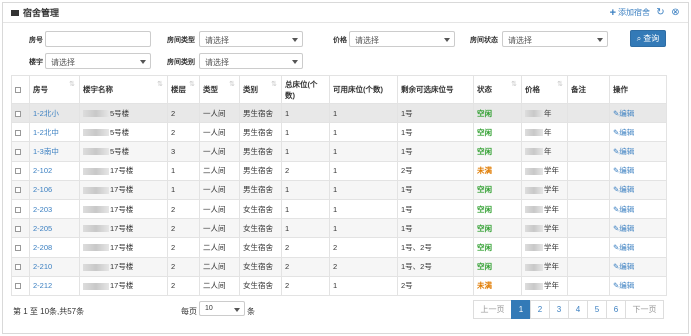  Describe the element at coordinates (339, 170) in the screenshot. I see `table-row: 2-102 17号楼 1 二人间 男生宿舍 2 1 2号 未满 学年 ✎编辑` at that location.